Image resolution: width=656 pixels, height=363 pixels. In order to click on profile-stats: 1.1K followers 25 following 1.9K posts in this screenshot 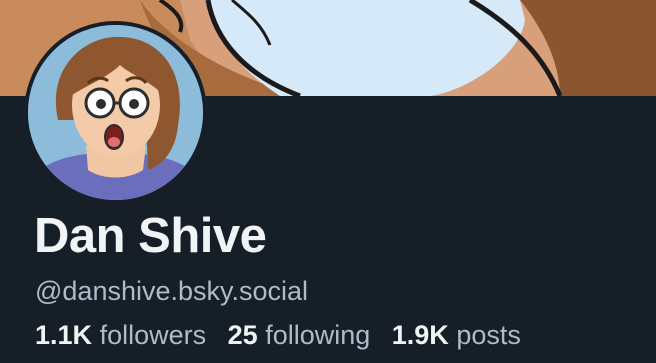, I will do `click(278, 335)`.